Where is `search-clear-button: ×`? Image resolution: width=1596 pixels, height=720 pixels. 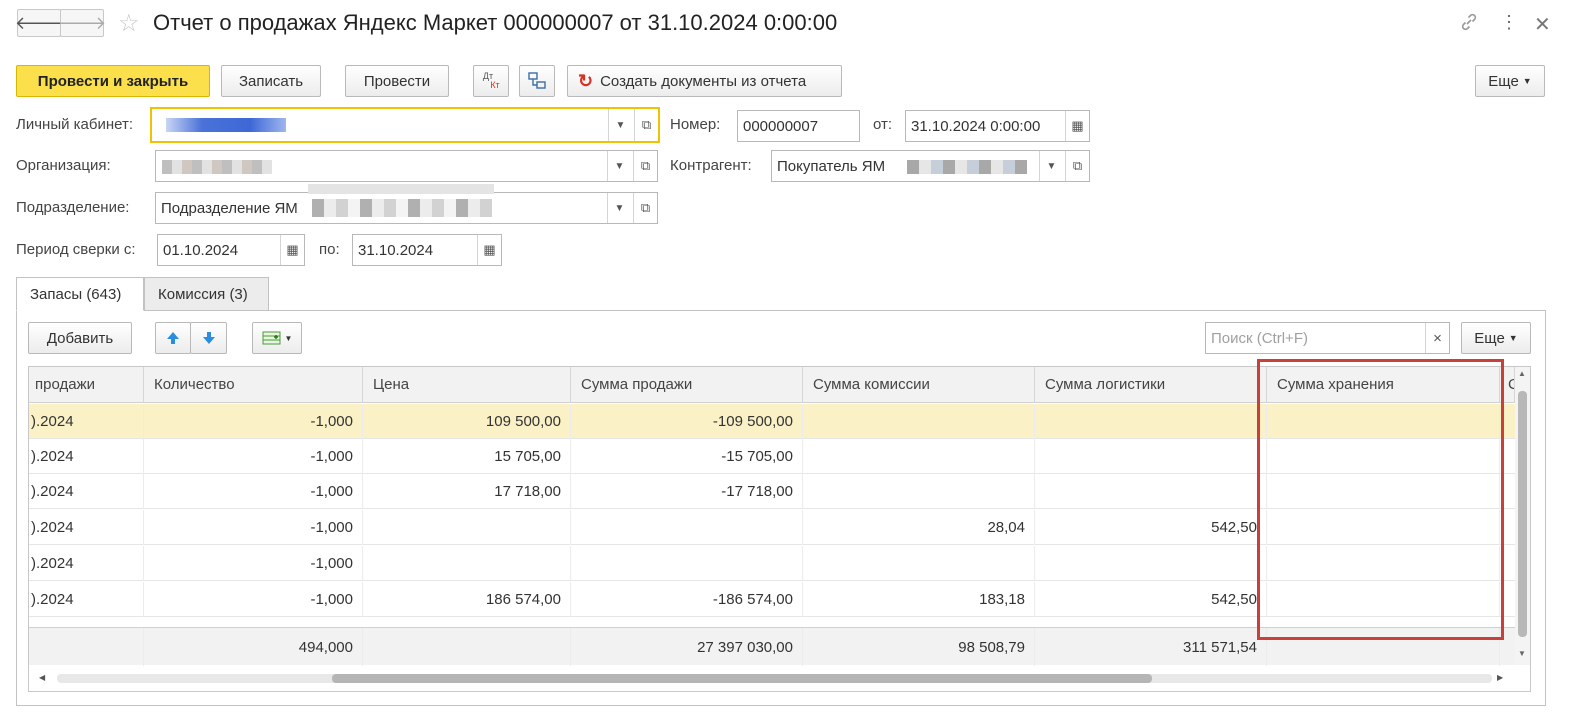
search-clear-button: × is located at coordinates (1437, 338).